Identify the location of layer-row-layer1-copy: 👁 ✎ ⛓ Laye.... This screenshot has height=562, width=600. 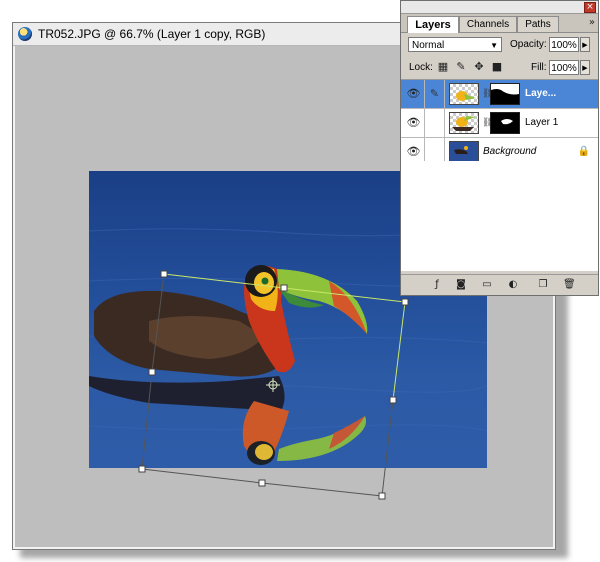
(499, 94).